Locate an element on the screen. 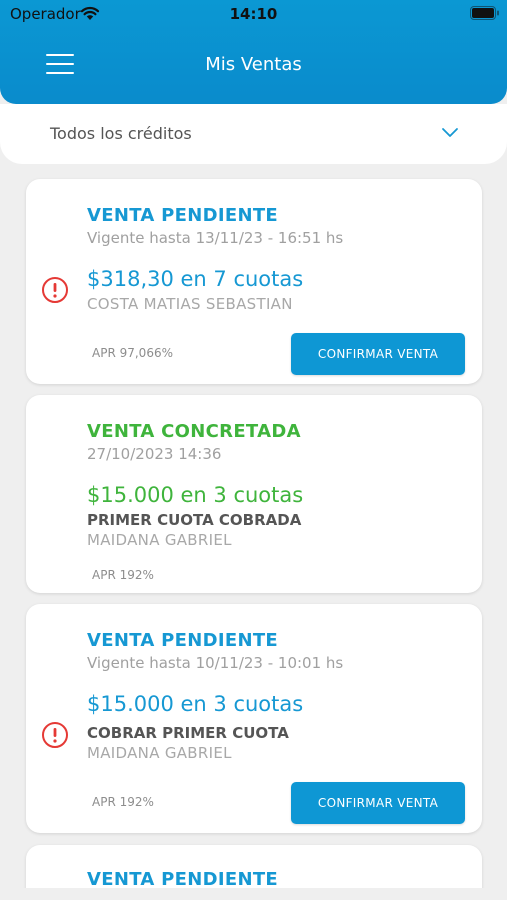  status-time: 14:10 is located at coordinates (253, 14).